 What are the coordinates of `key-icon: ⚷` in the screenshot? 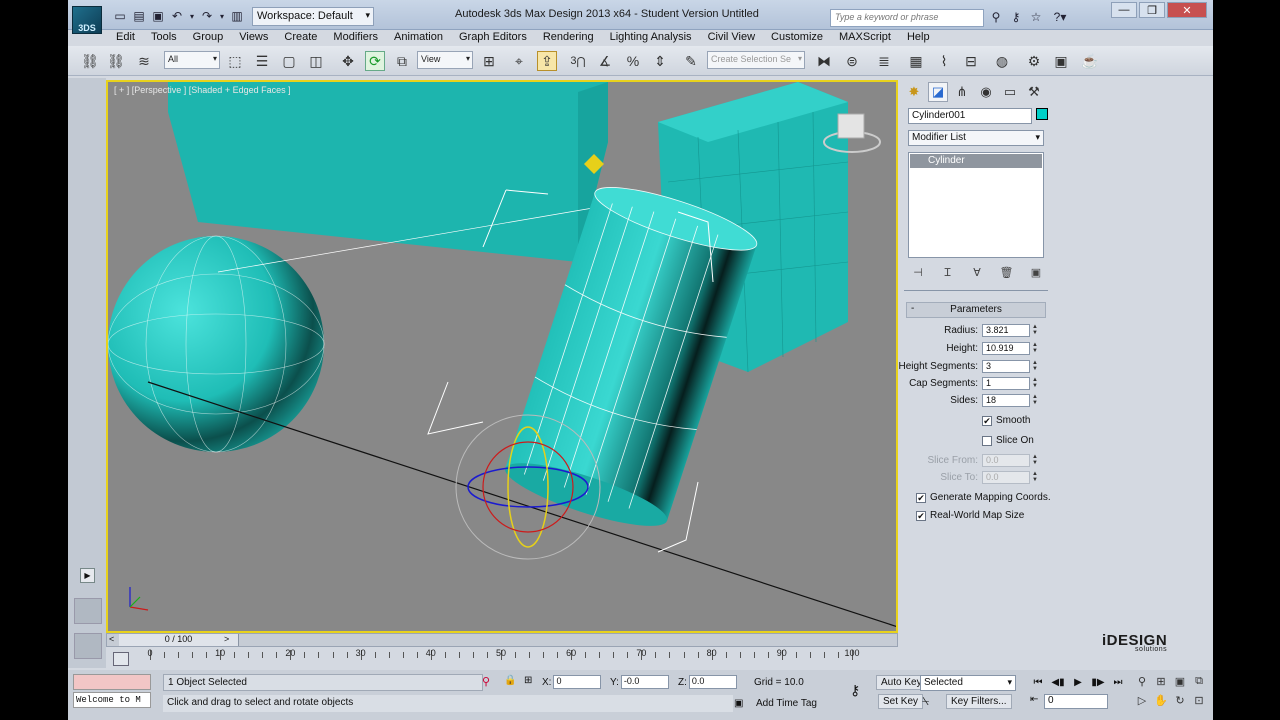 It's located at (1016, 17).